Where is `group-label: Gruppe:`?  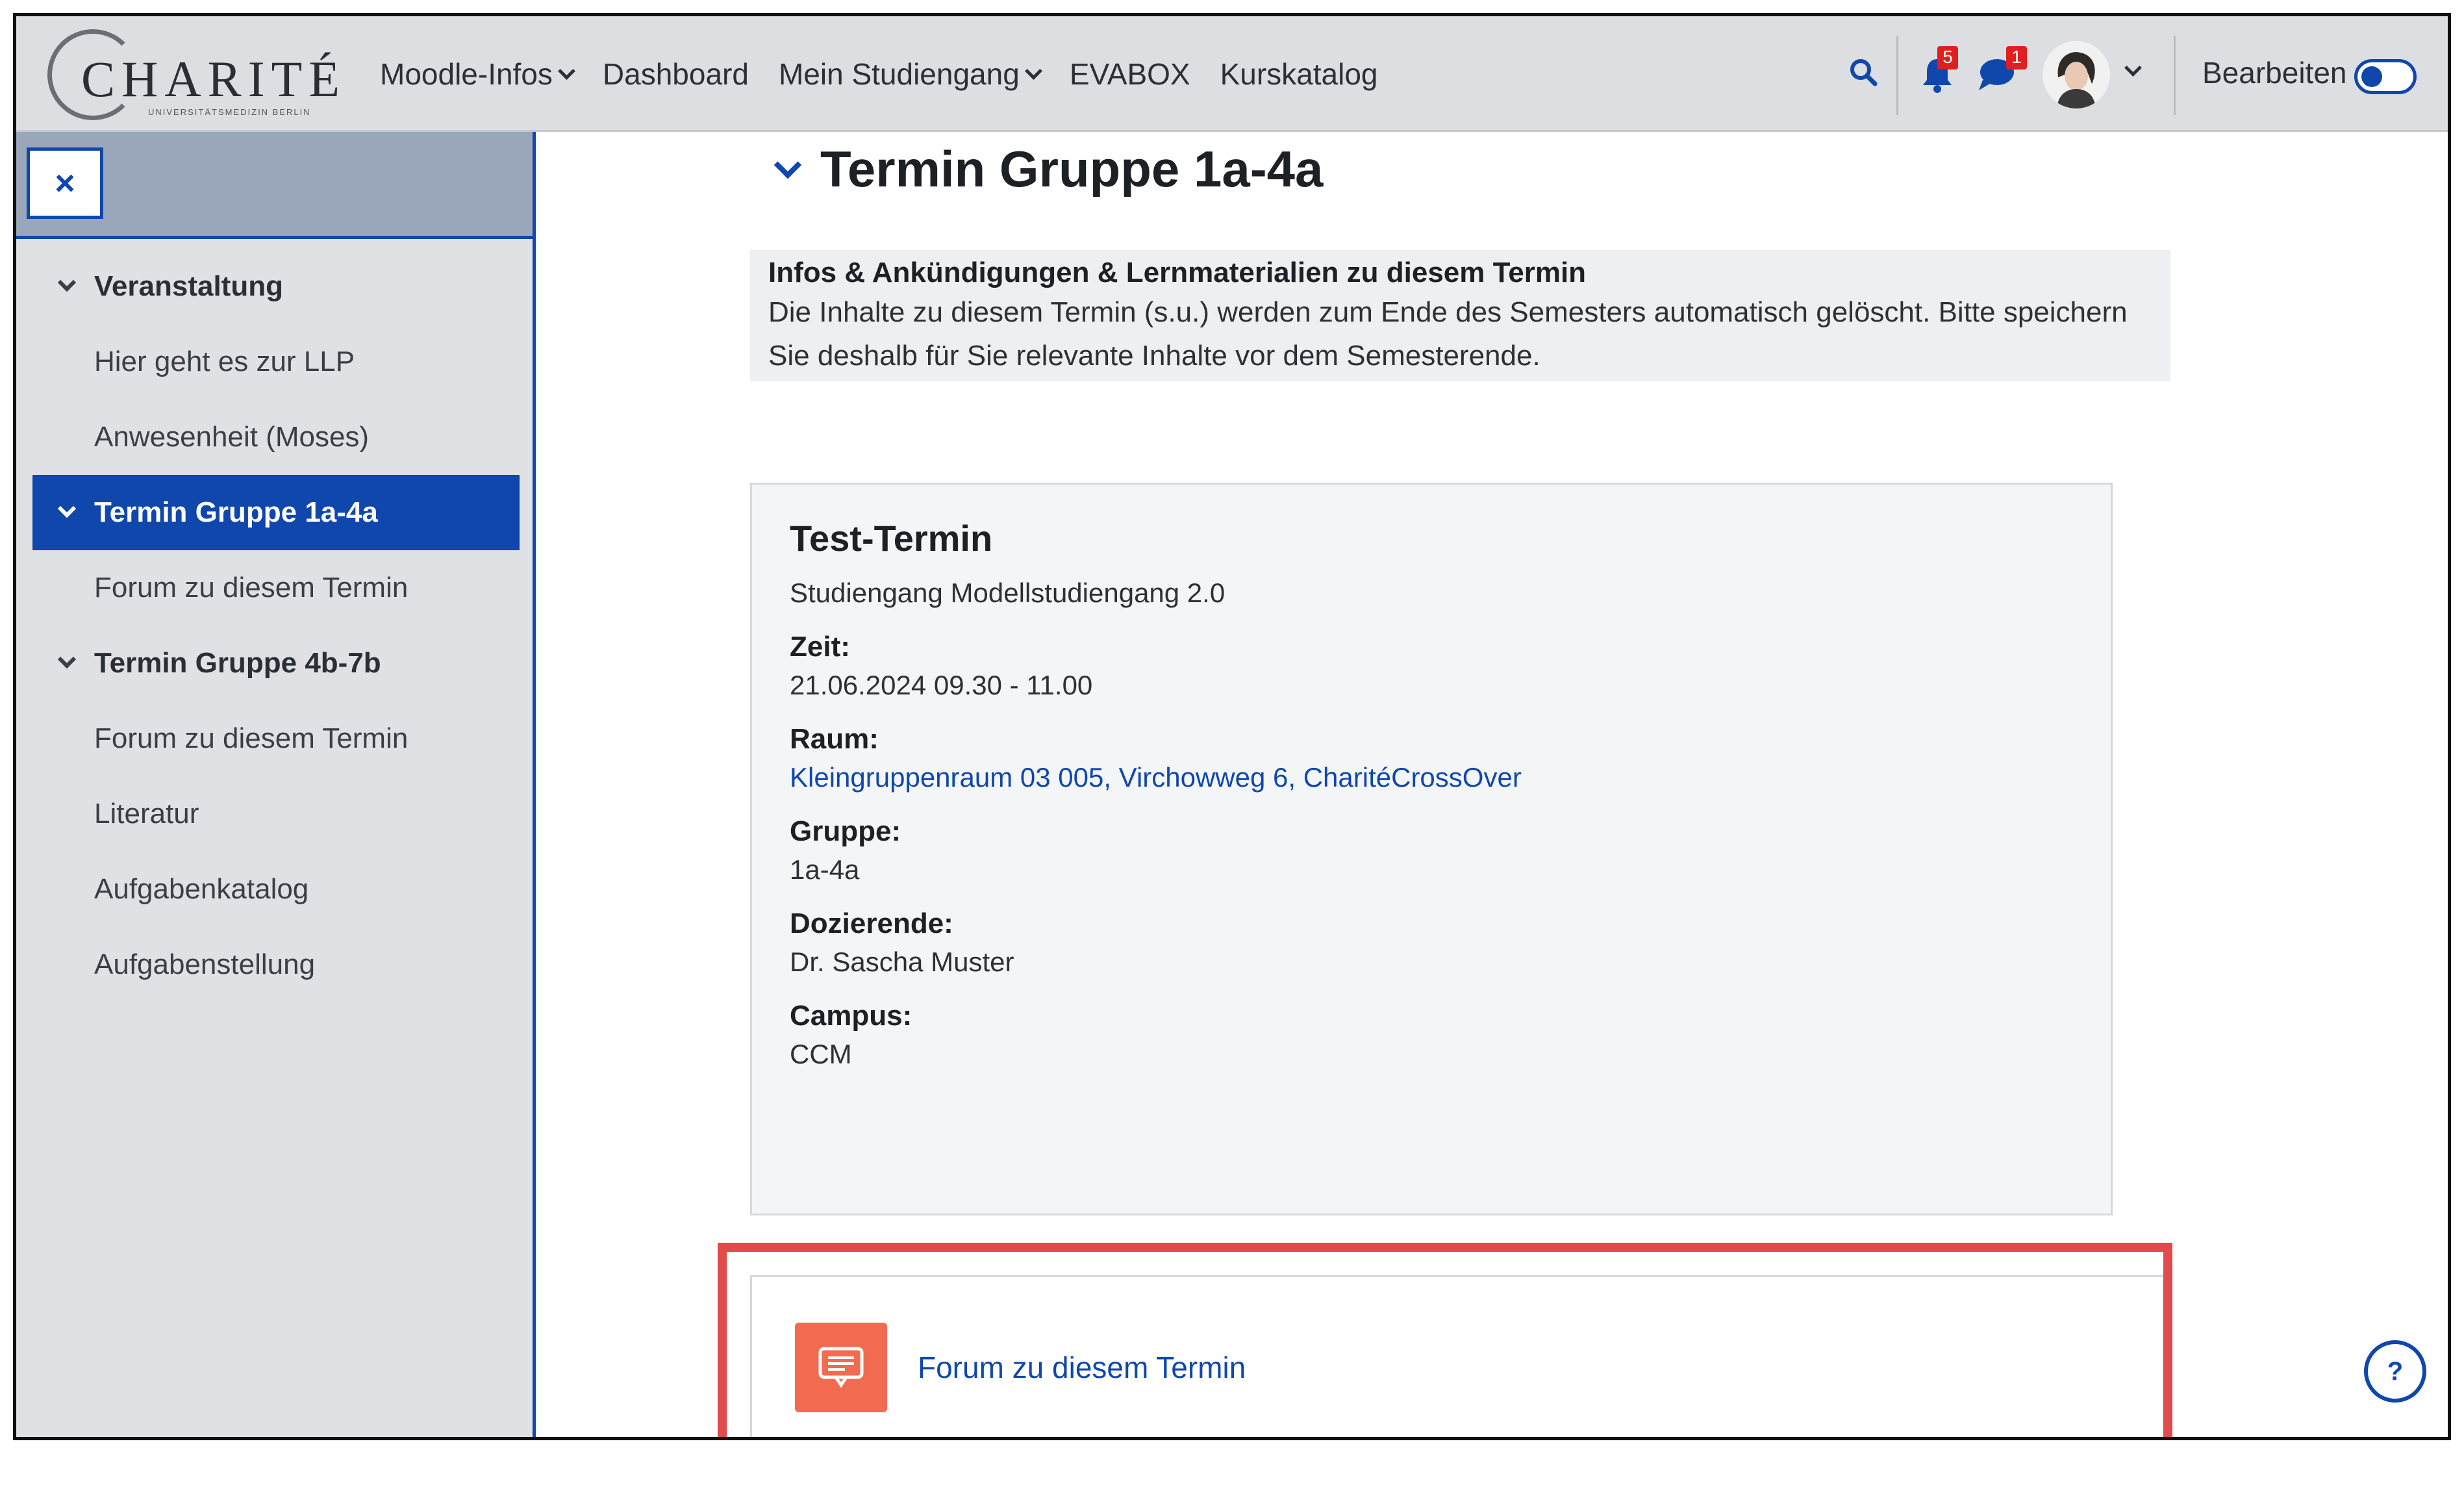 group-label: Gruppe: is located at coordinates (845, 831).